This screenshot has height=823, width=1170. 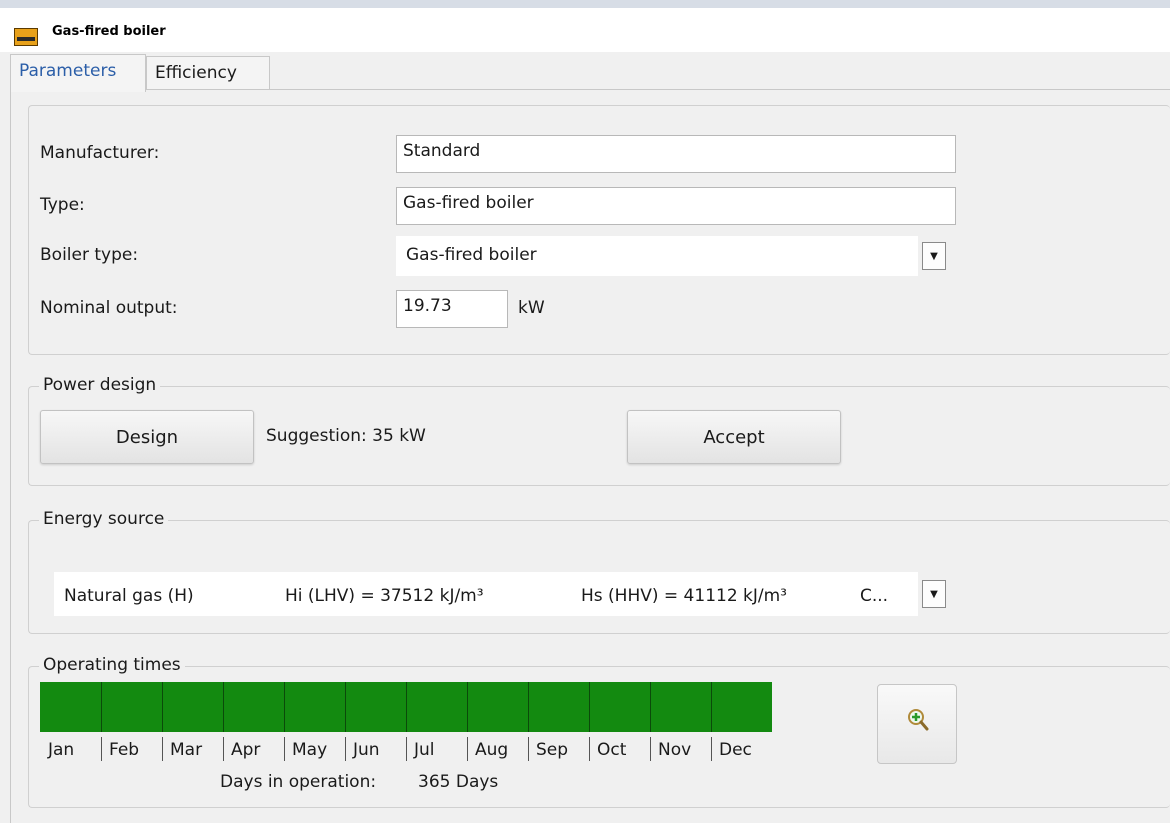 What do you see at coordinates (104, 519) in the screenshot?
I see `energy-source-legend: Energy source` at bounding box center [104, 519].